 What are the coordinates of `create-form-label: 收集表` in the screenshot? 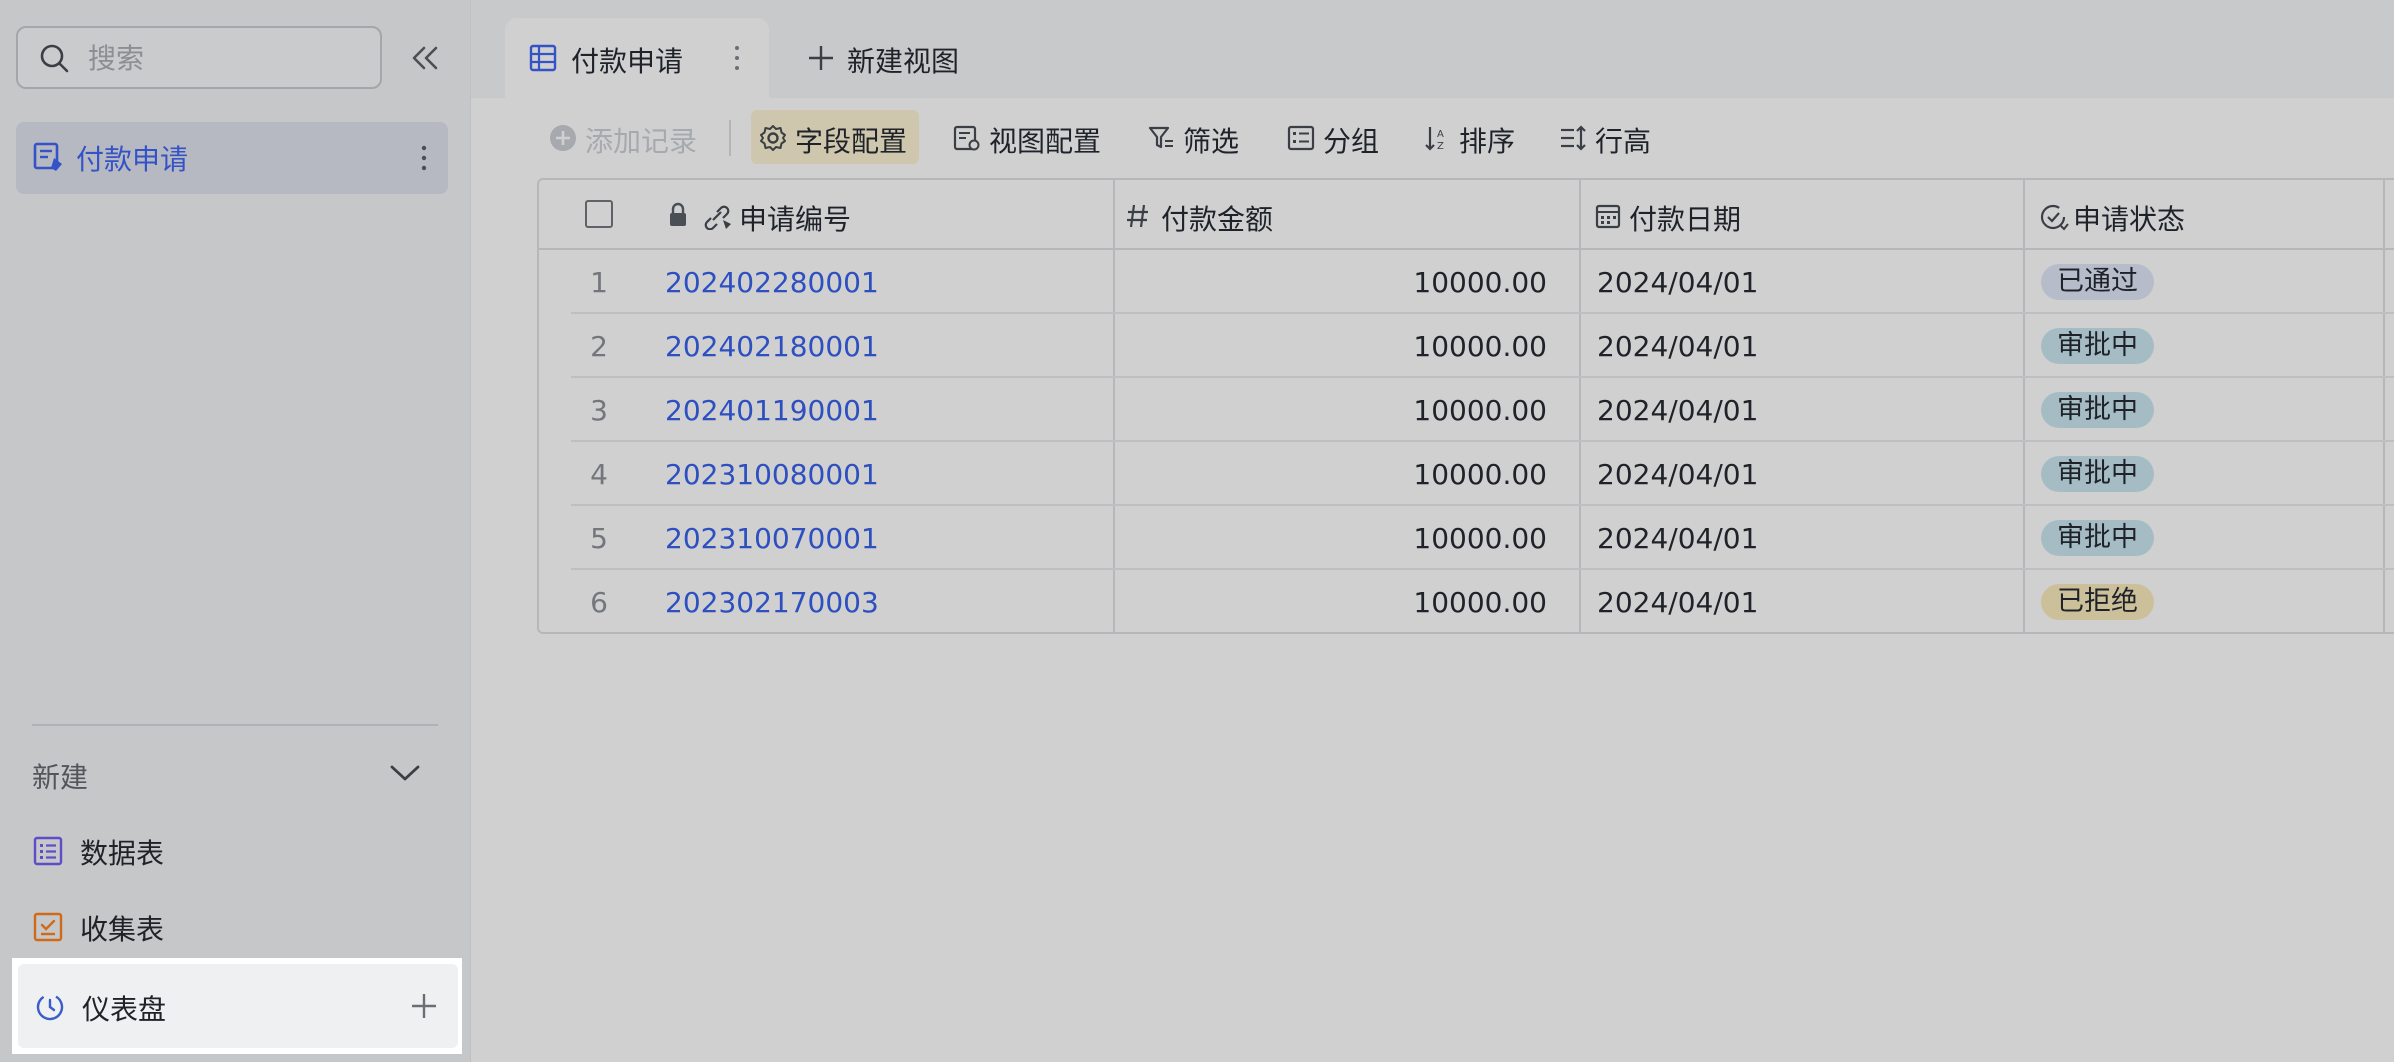 It's located at (122, 929).